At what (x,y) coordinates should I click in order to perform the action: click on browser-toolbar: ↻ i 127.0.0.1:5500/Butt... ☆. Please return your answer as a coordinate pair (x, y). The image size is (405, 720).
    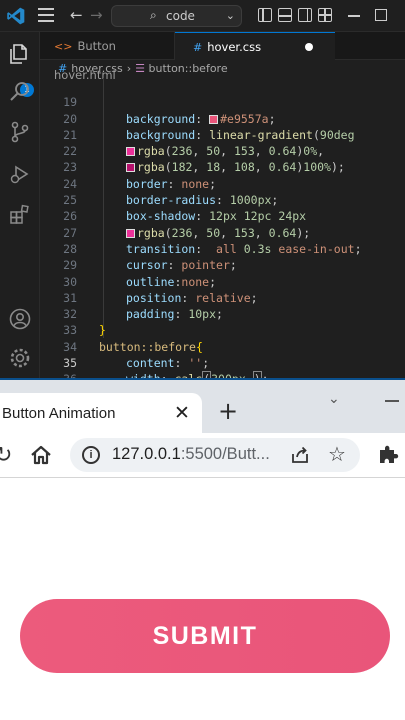
    Looking at the image, I should click on (202, 455).